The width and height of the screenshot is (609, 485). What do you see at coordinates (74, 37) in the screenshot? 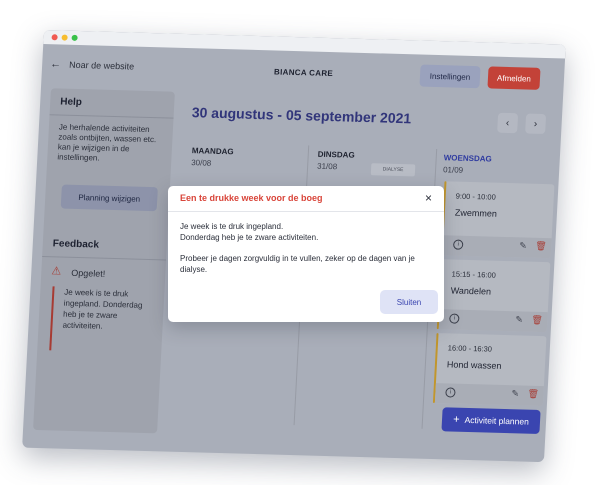
I see `maximize-window-dot` at bounding box center [74, 37].